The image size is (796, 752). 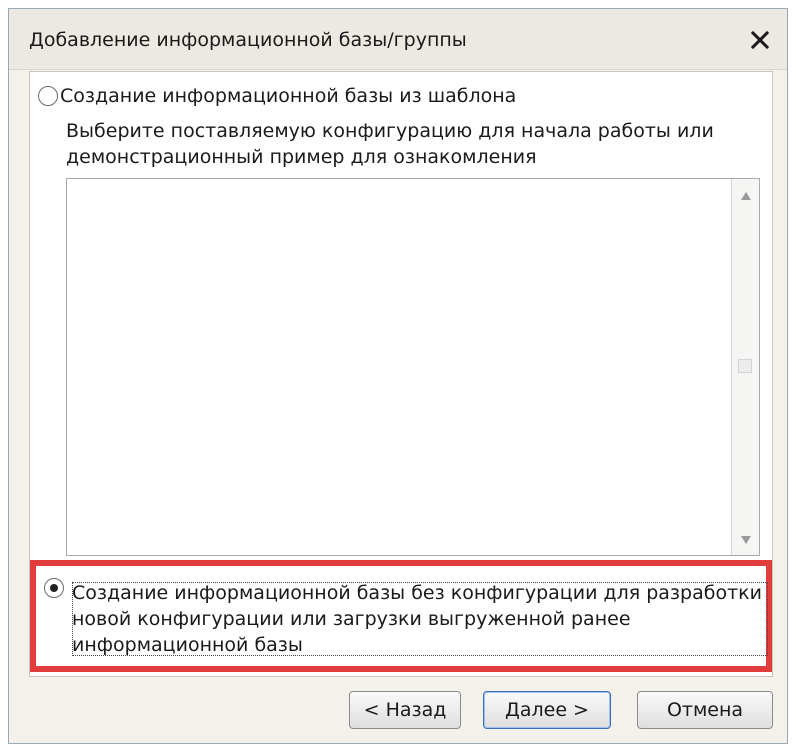 I want to click on scroll-up-button, so click(x=745, y=195).